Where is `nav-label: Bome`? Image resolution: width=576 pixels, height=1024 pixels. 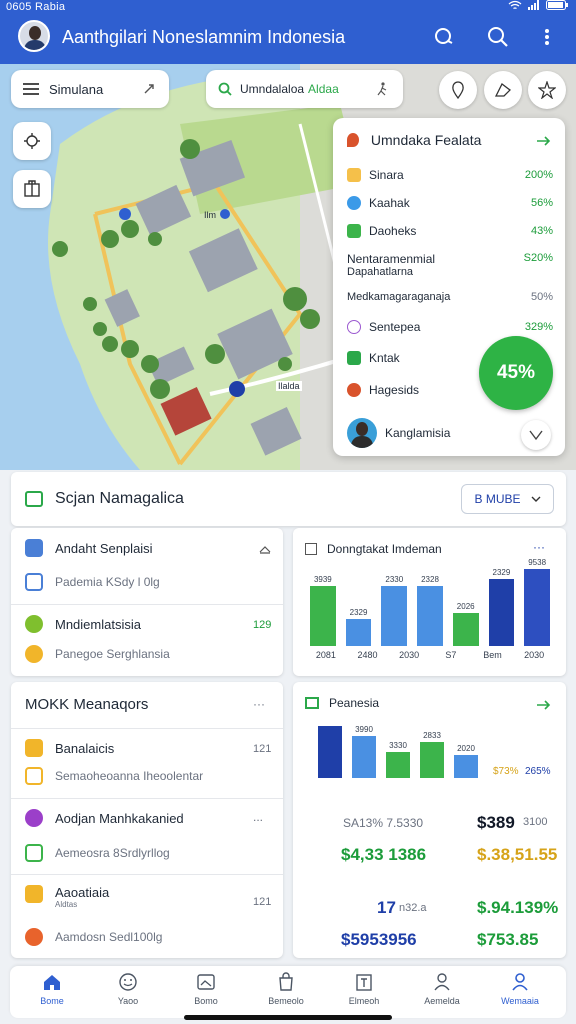 nav-label: Bome is located at coordinates (52, 1001).